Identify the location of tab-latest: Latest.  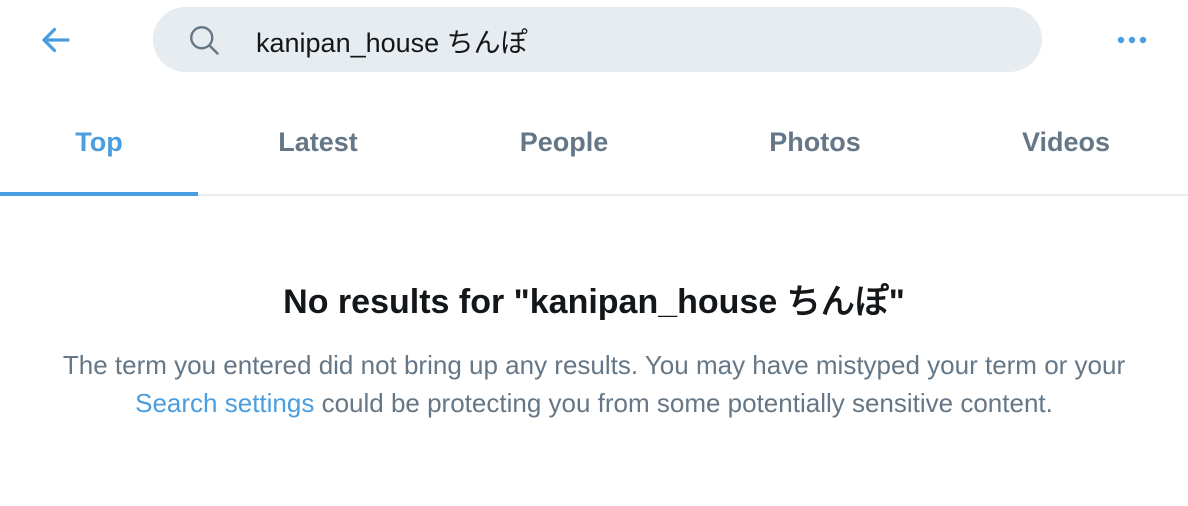
(318, 142).